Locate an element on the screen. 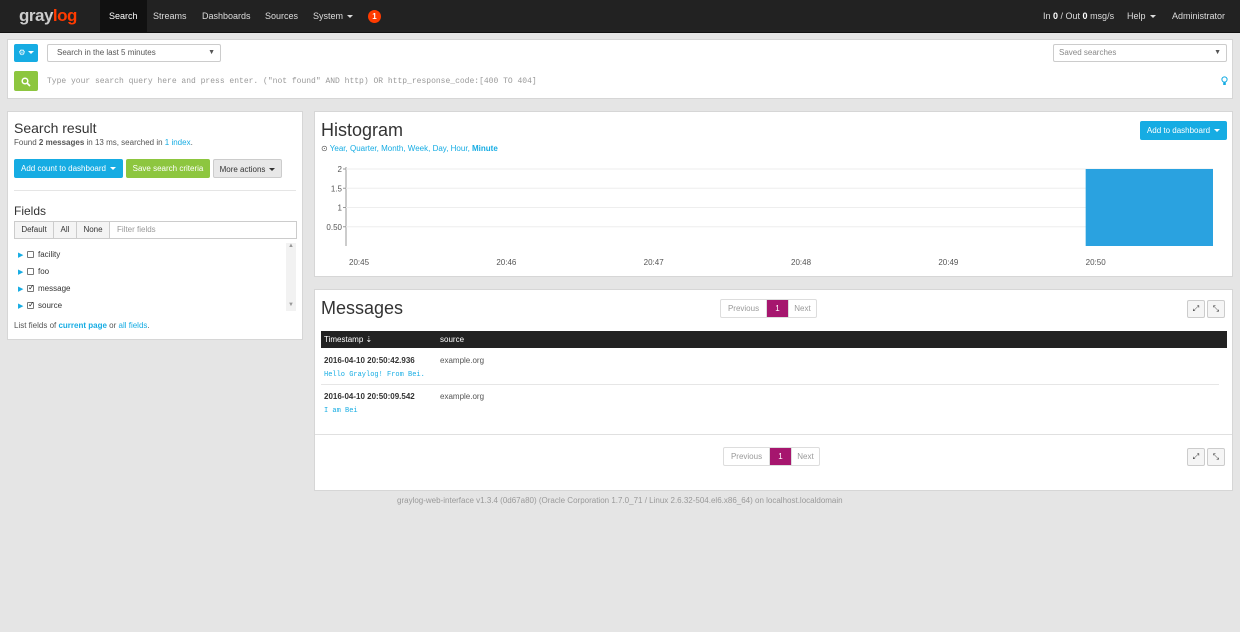 This screenshot has height=632, width=1240. nav-user-menu: Administrator is located at coordinates (1201, 25).